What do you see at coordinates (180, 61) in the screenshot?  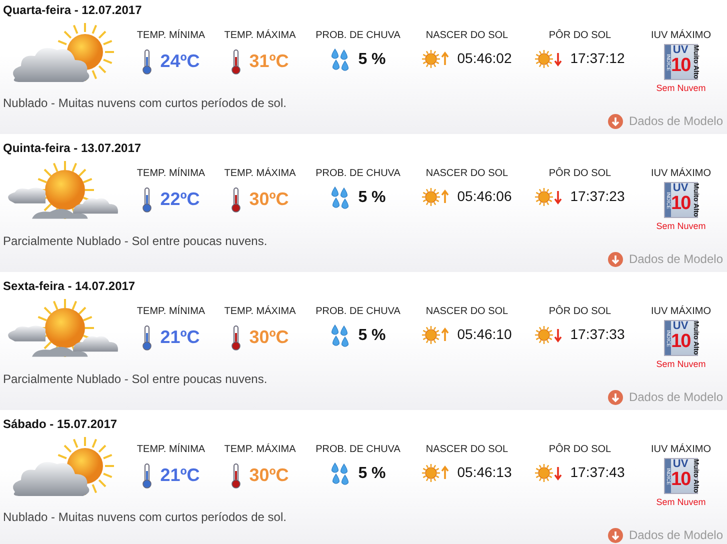 I see `min-temperature: 24ºC` at bounding box center [180, 61].